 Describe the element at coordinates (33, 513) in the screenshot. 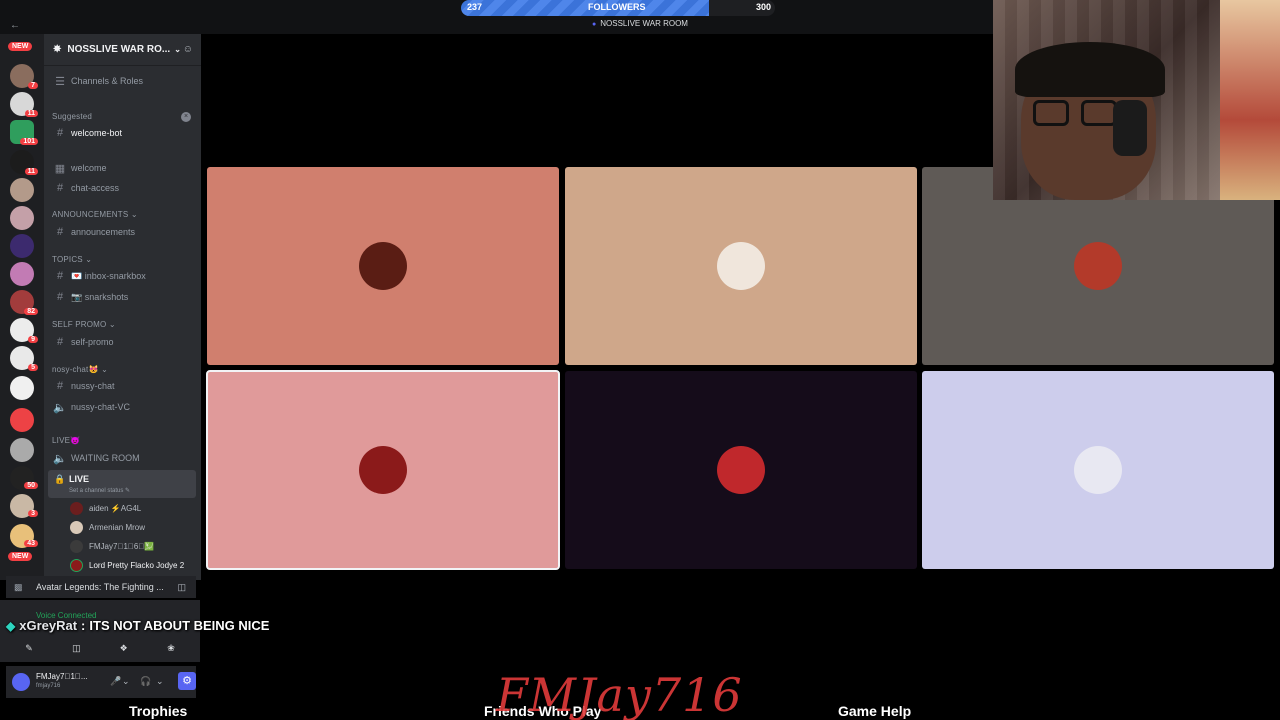

I see `mention-badge: 3` at that location.